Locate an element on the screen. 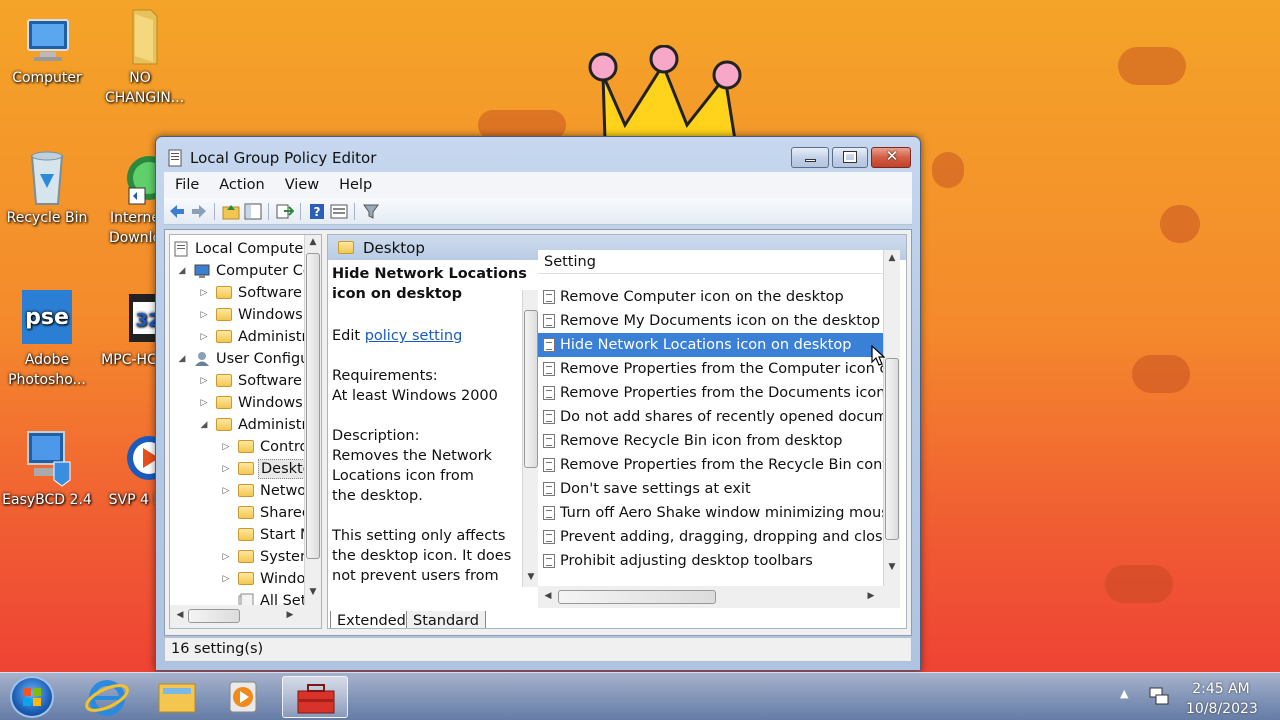 This screenshot has height=720, width=1280. wallpaper-blob is located at coordinates (1161, 374).